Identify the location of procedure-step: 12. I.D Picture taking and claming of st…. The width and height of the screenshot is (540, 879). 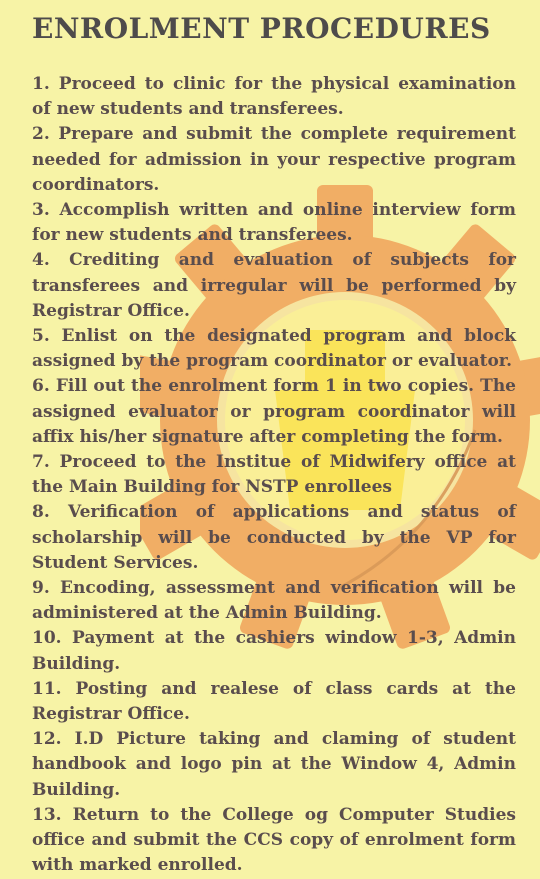
(274, 764).